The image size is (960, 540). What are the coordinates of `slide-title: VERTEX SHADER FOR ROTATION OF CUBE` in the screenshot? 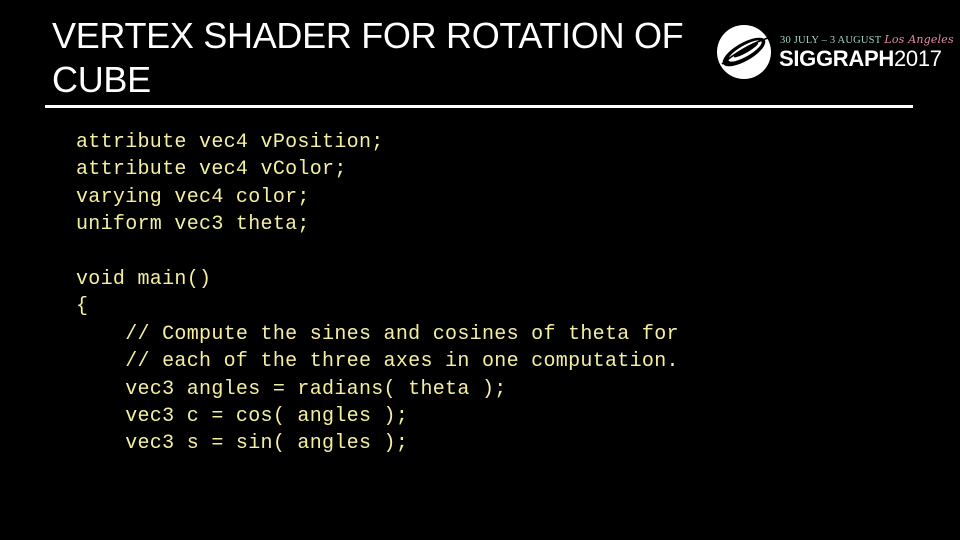 It's located at (392, 58).